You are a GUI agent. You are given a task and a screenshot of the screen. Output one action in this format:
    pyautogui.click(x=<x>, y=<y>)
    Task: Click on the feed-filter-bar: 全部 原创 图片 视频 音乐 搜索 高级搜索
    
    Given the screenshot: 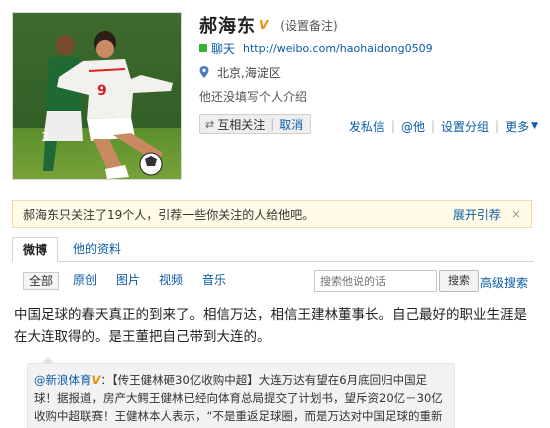 What is the action you would take?
    pyautogui.click(x=273, y=281)
    